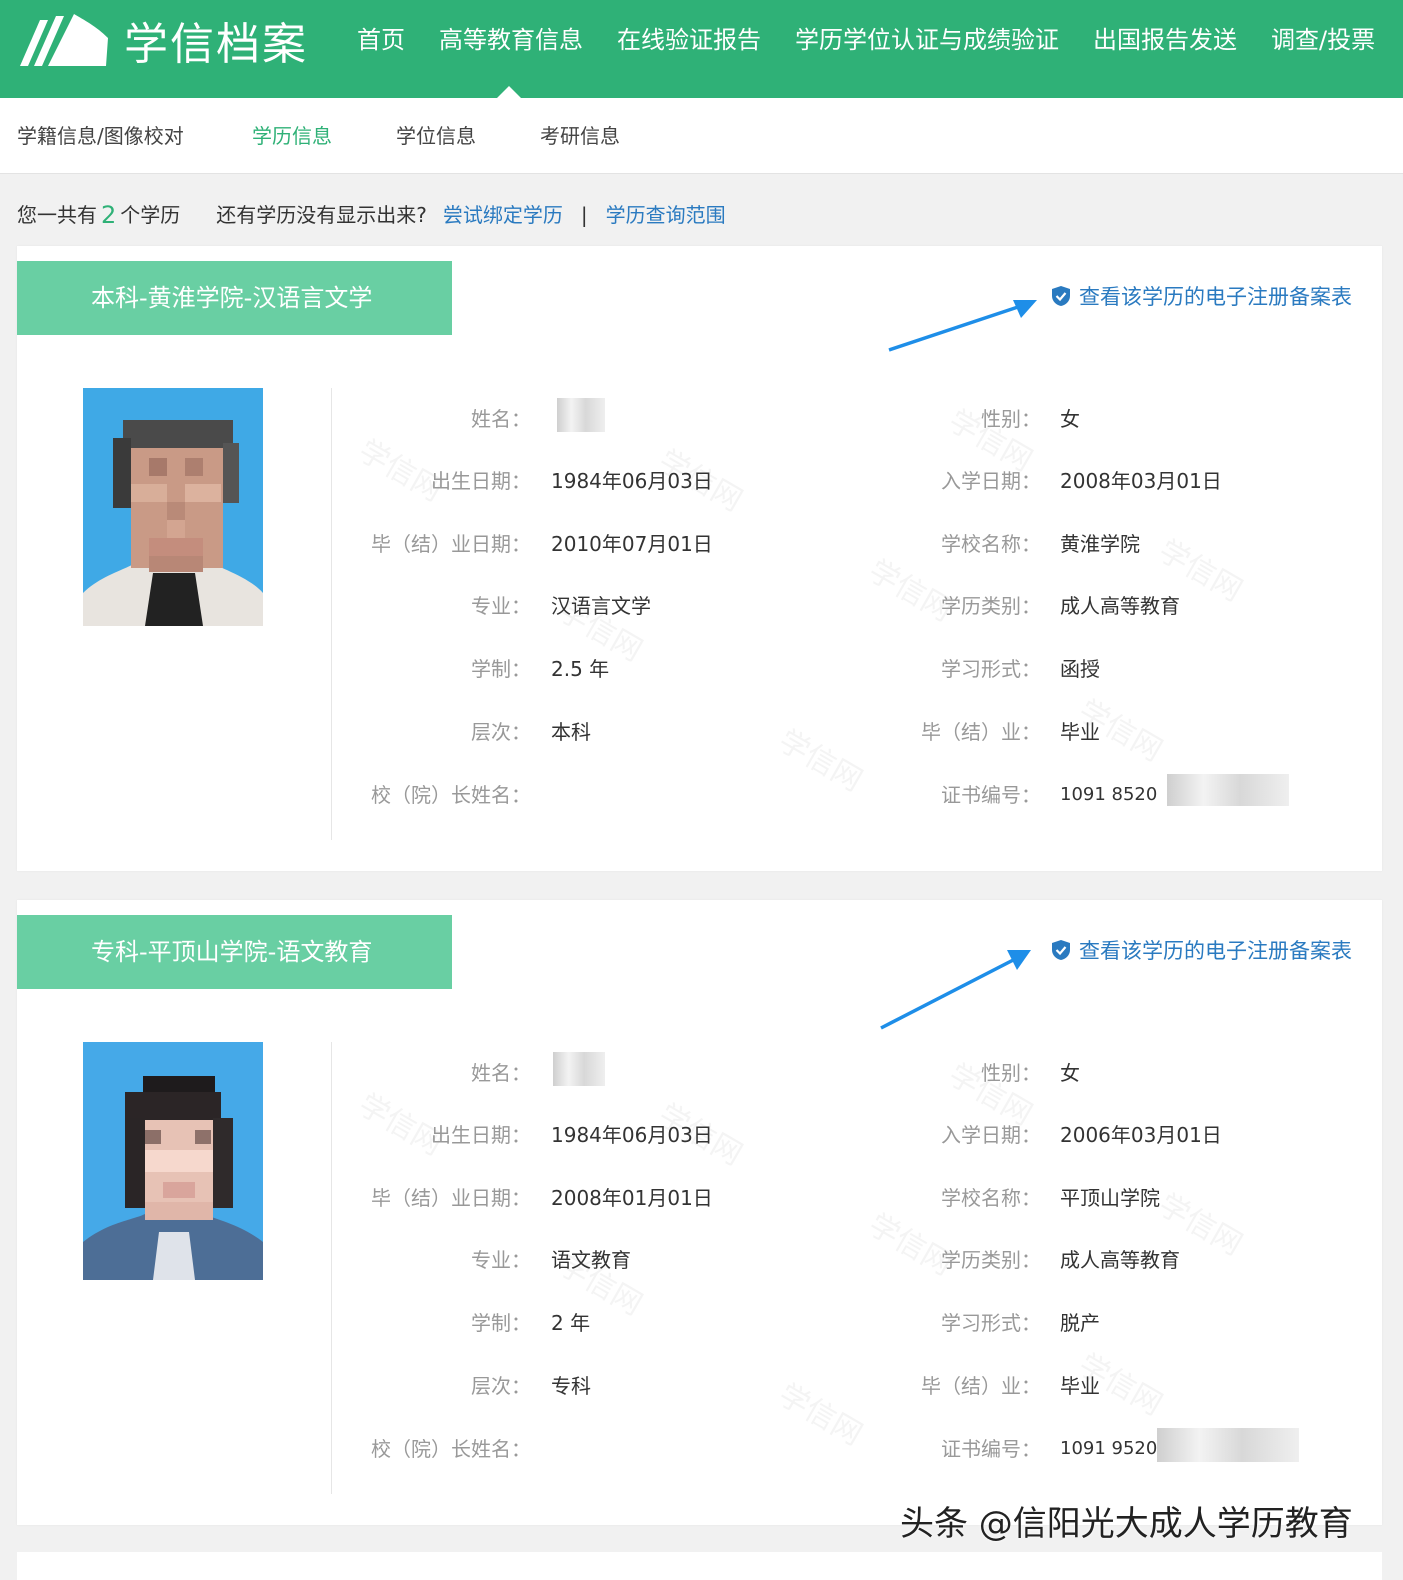  I want to click on query-scope-link: 学历查询范围, so click(666, 215).